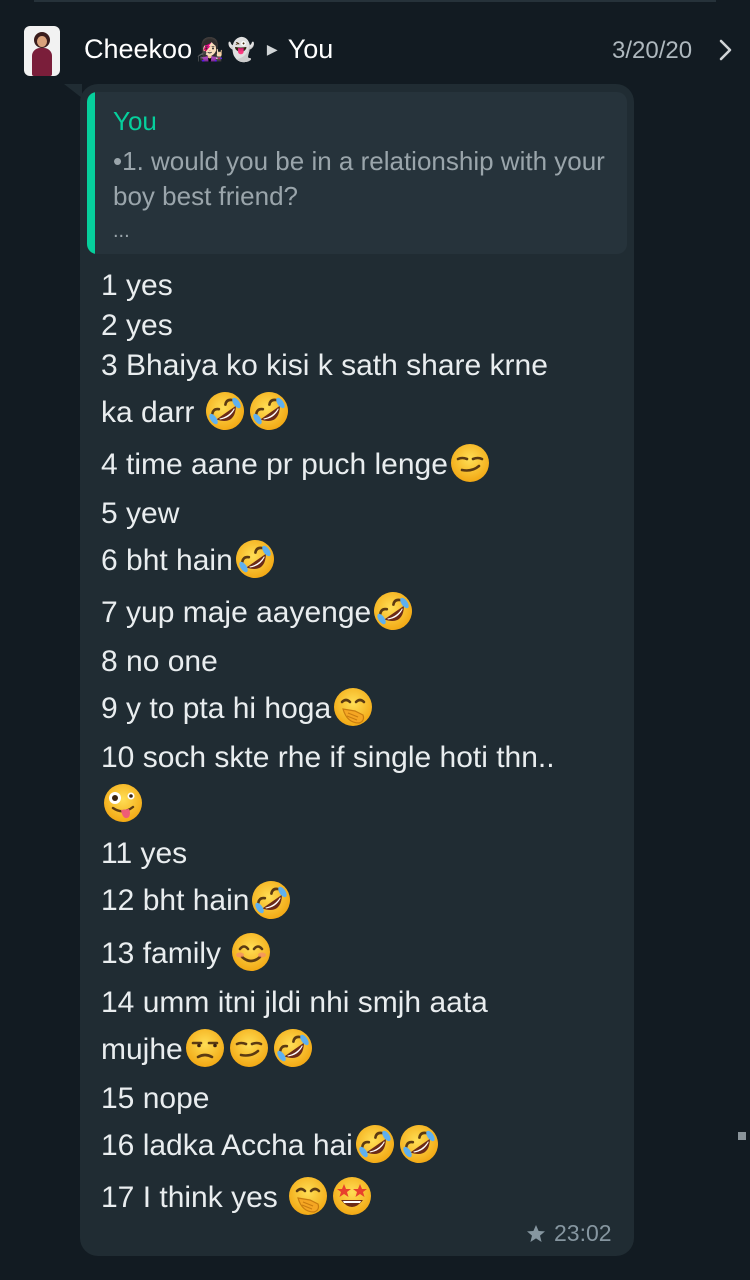  I want to click on message-line, so click(361, 805).